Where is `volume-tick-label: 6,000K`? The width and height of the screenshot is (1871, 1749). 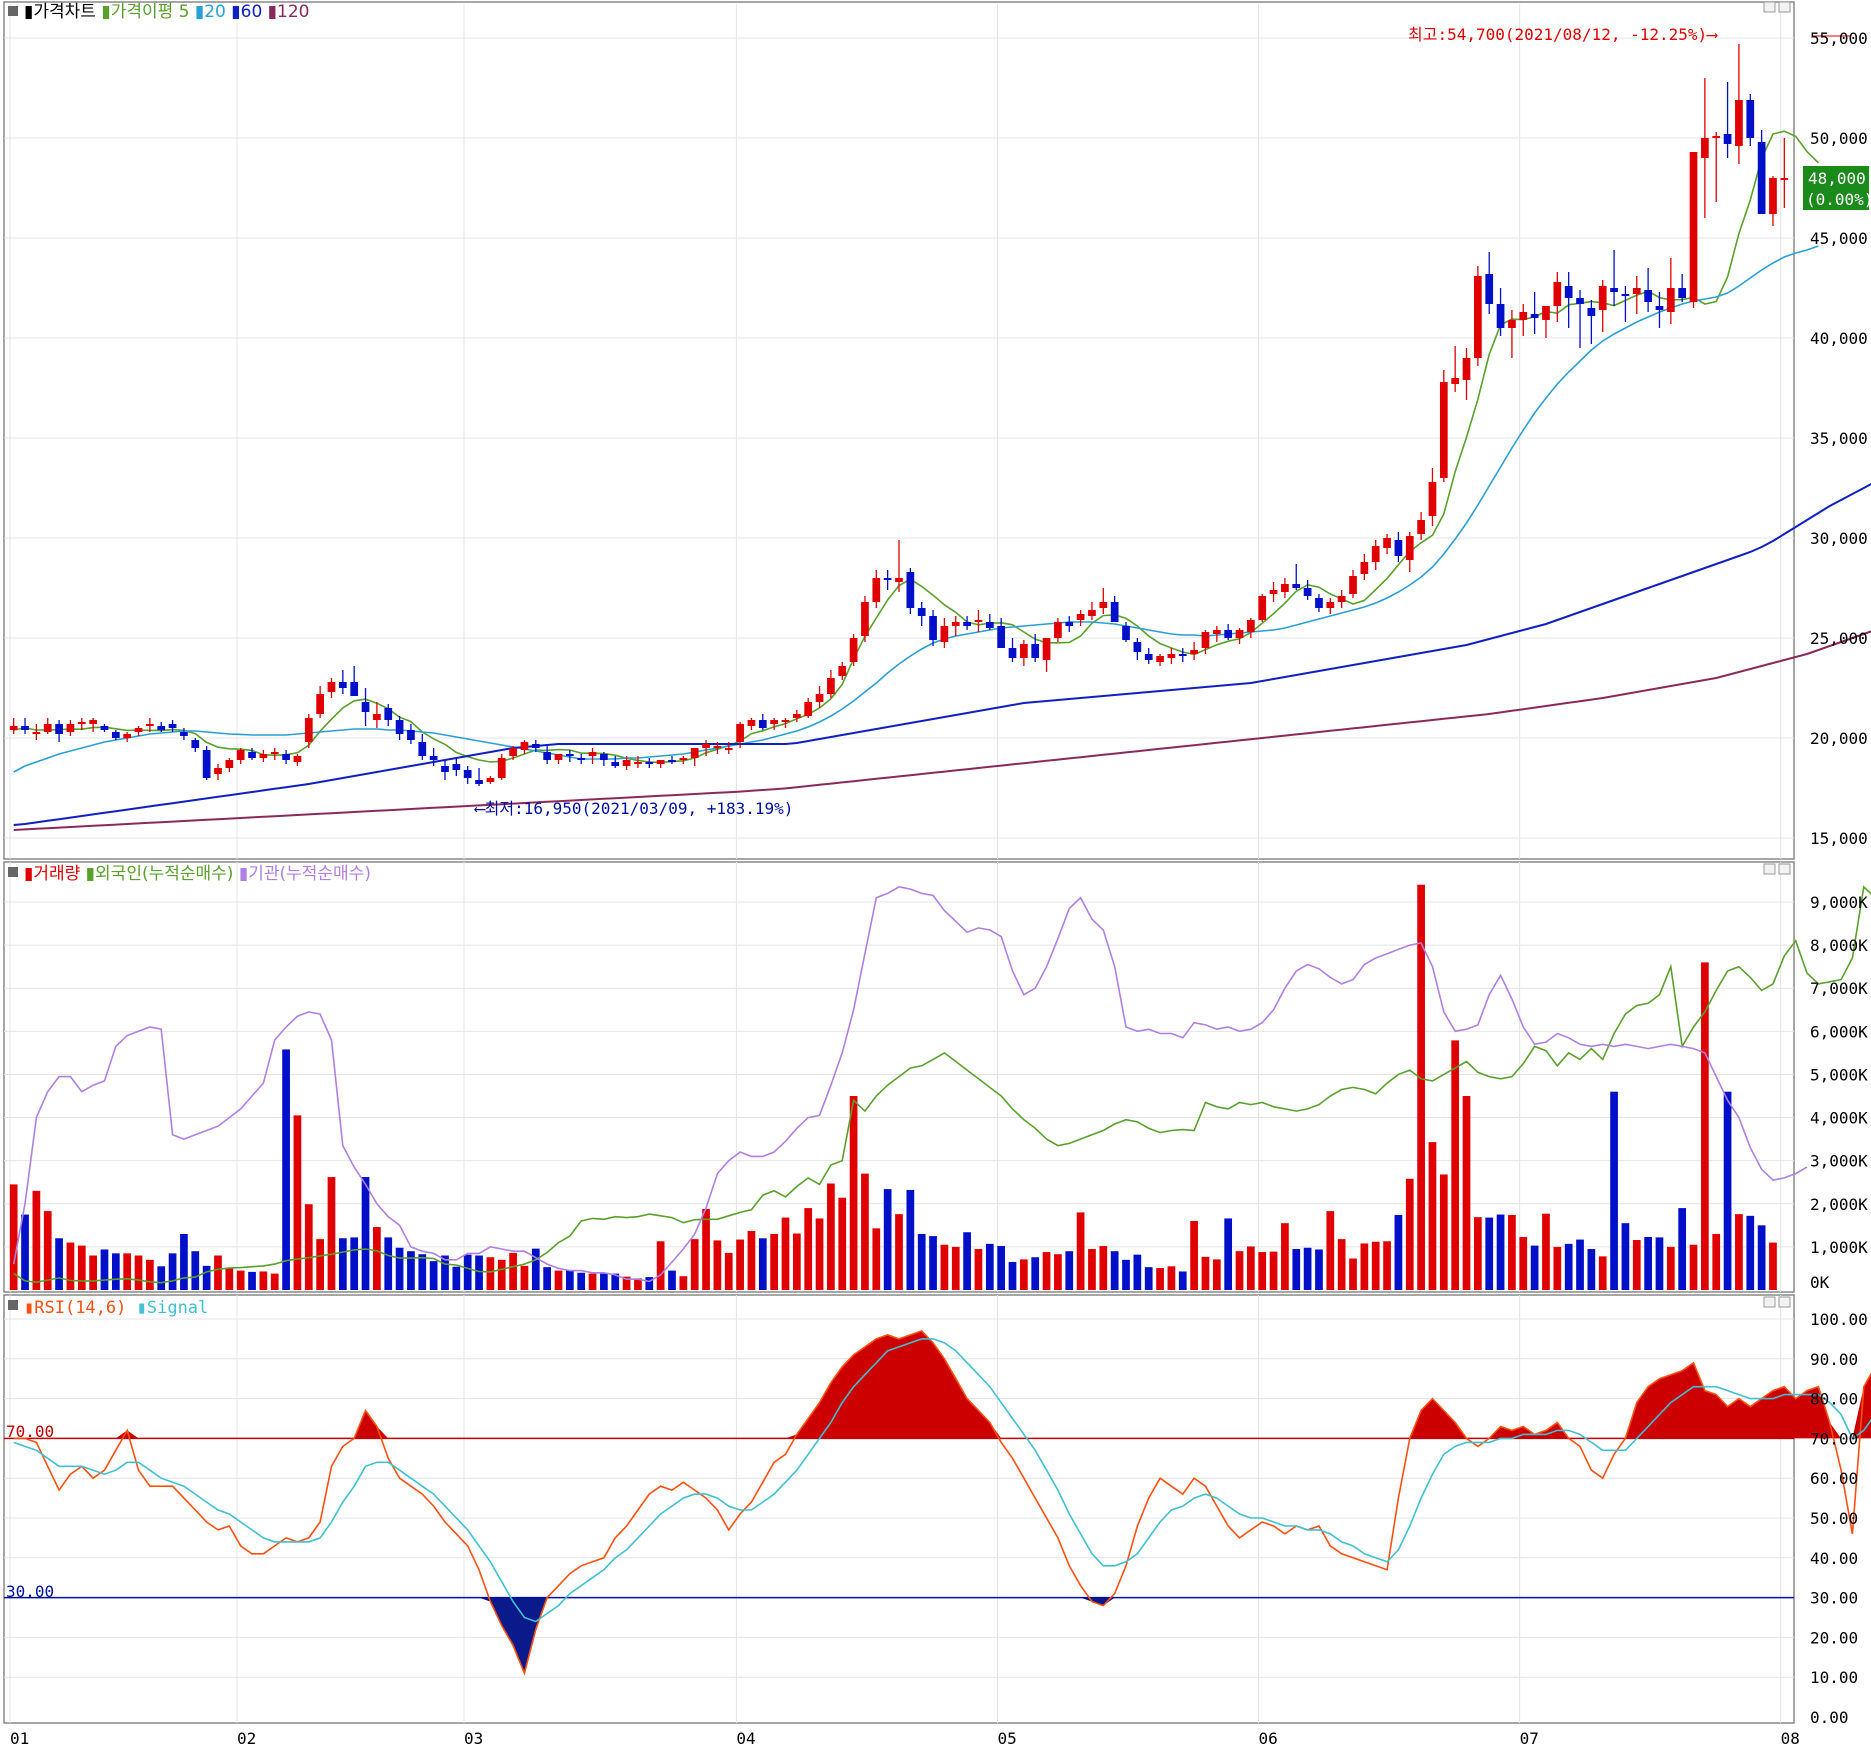
volume-tick-label: 6,000K is located at coordinates (1839, 1031).